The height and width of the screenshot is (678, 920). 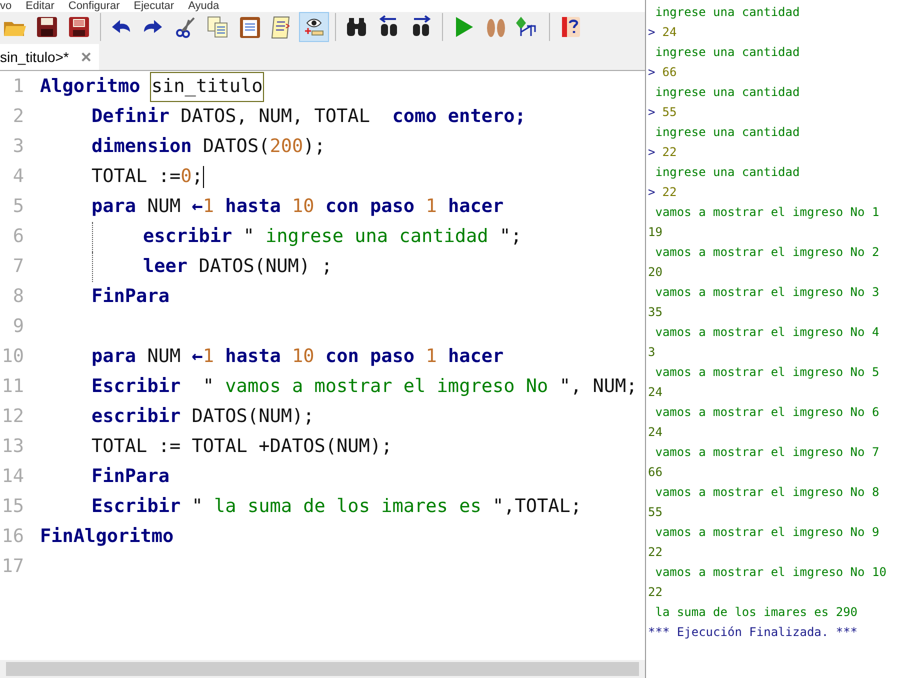 I want to click on console-output: vamos a mostrar el imgreso No 3, so click(x=767, y=292).